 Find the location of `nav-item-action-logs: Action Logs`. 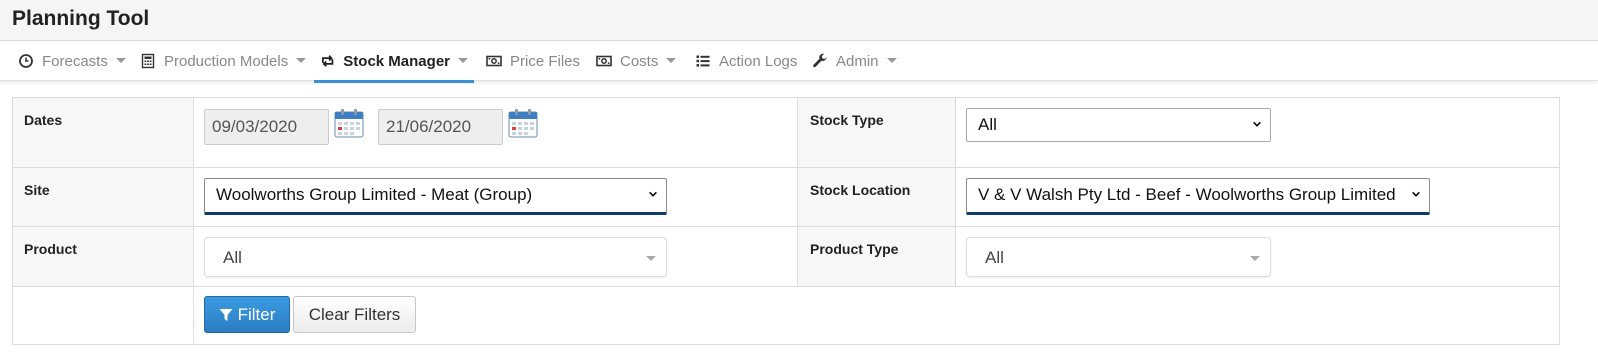

nav-item-action-logs: Action Logs is located at coordinates (746, 61).